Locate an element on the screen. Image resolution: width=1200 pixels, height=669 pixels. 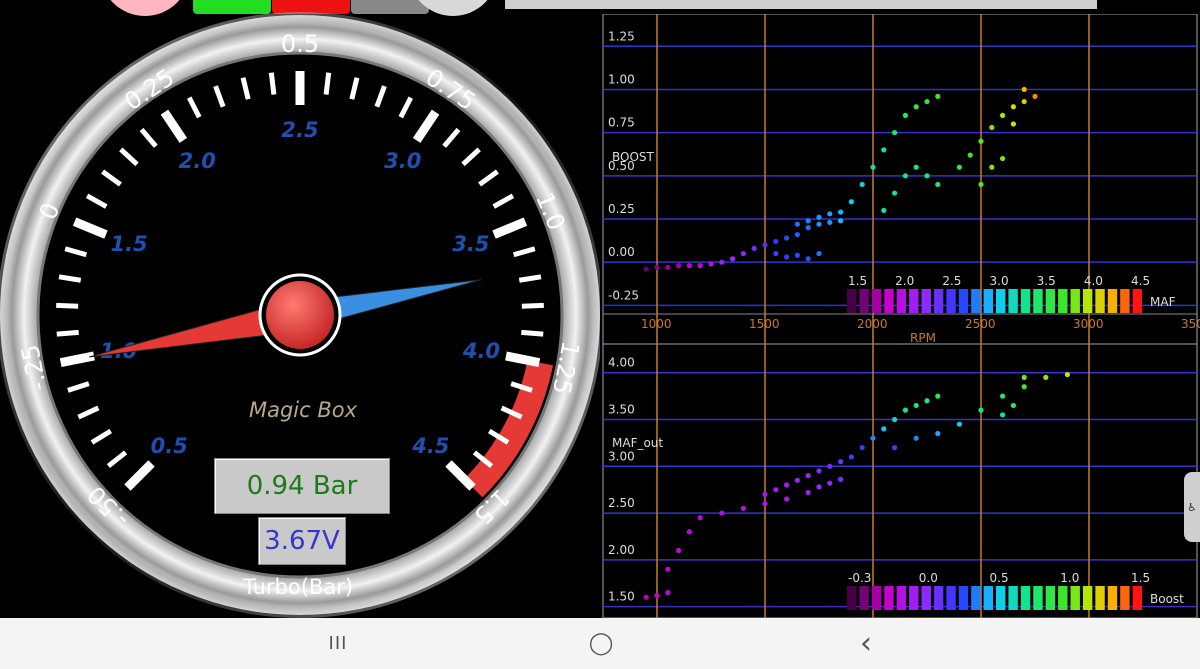
home-icon: ◯ is located at coordinates (601, 643).